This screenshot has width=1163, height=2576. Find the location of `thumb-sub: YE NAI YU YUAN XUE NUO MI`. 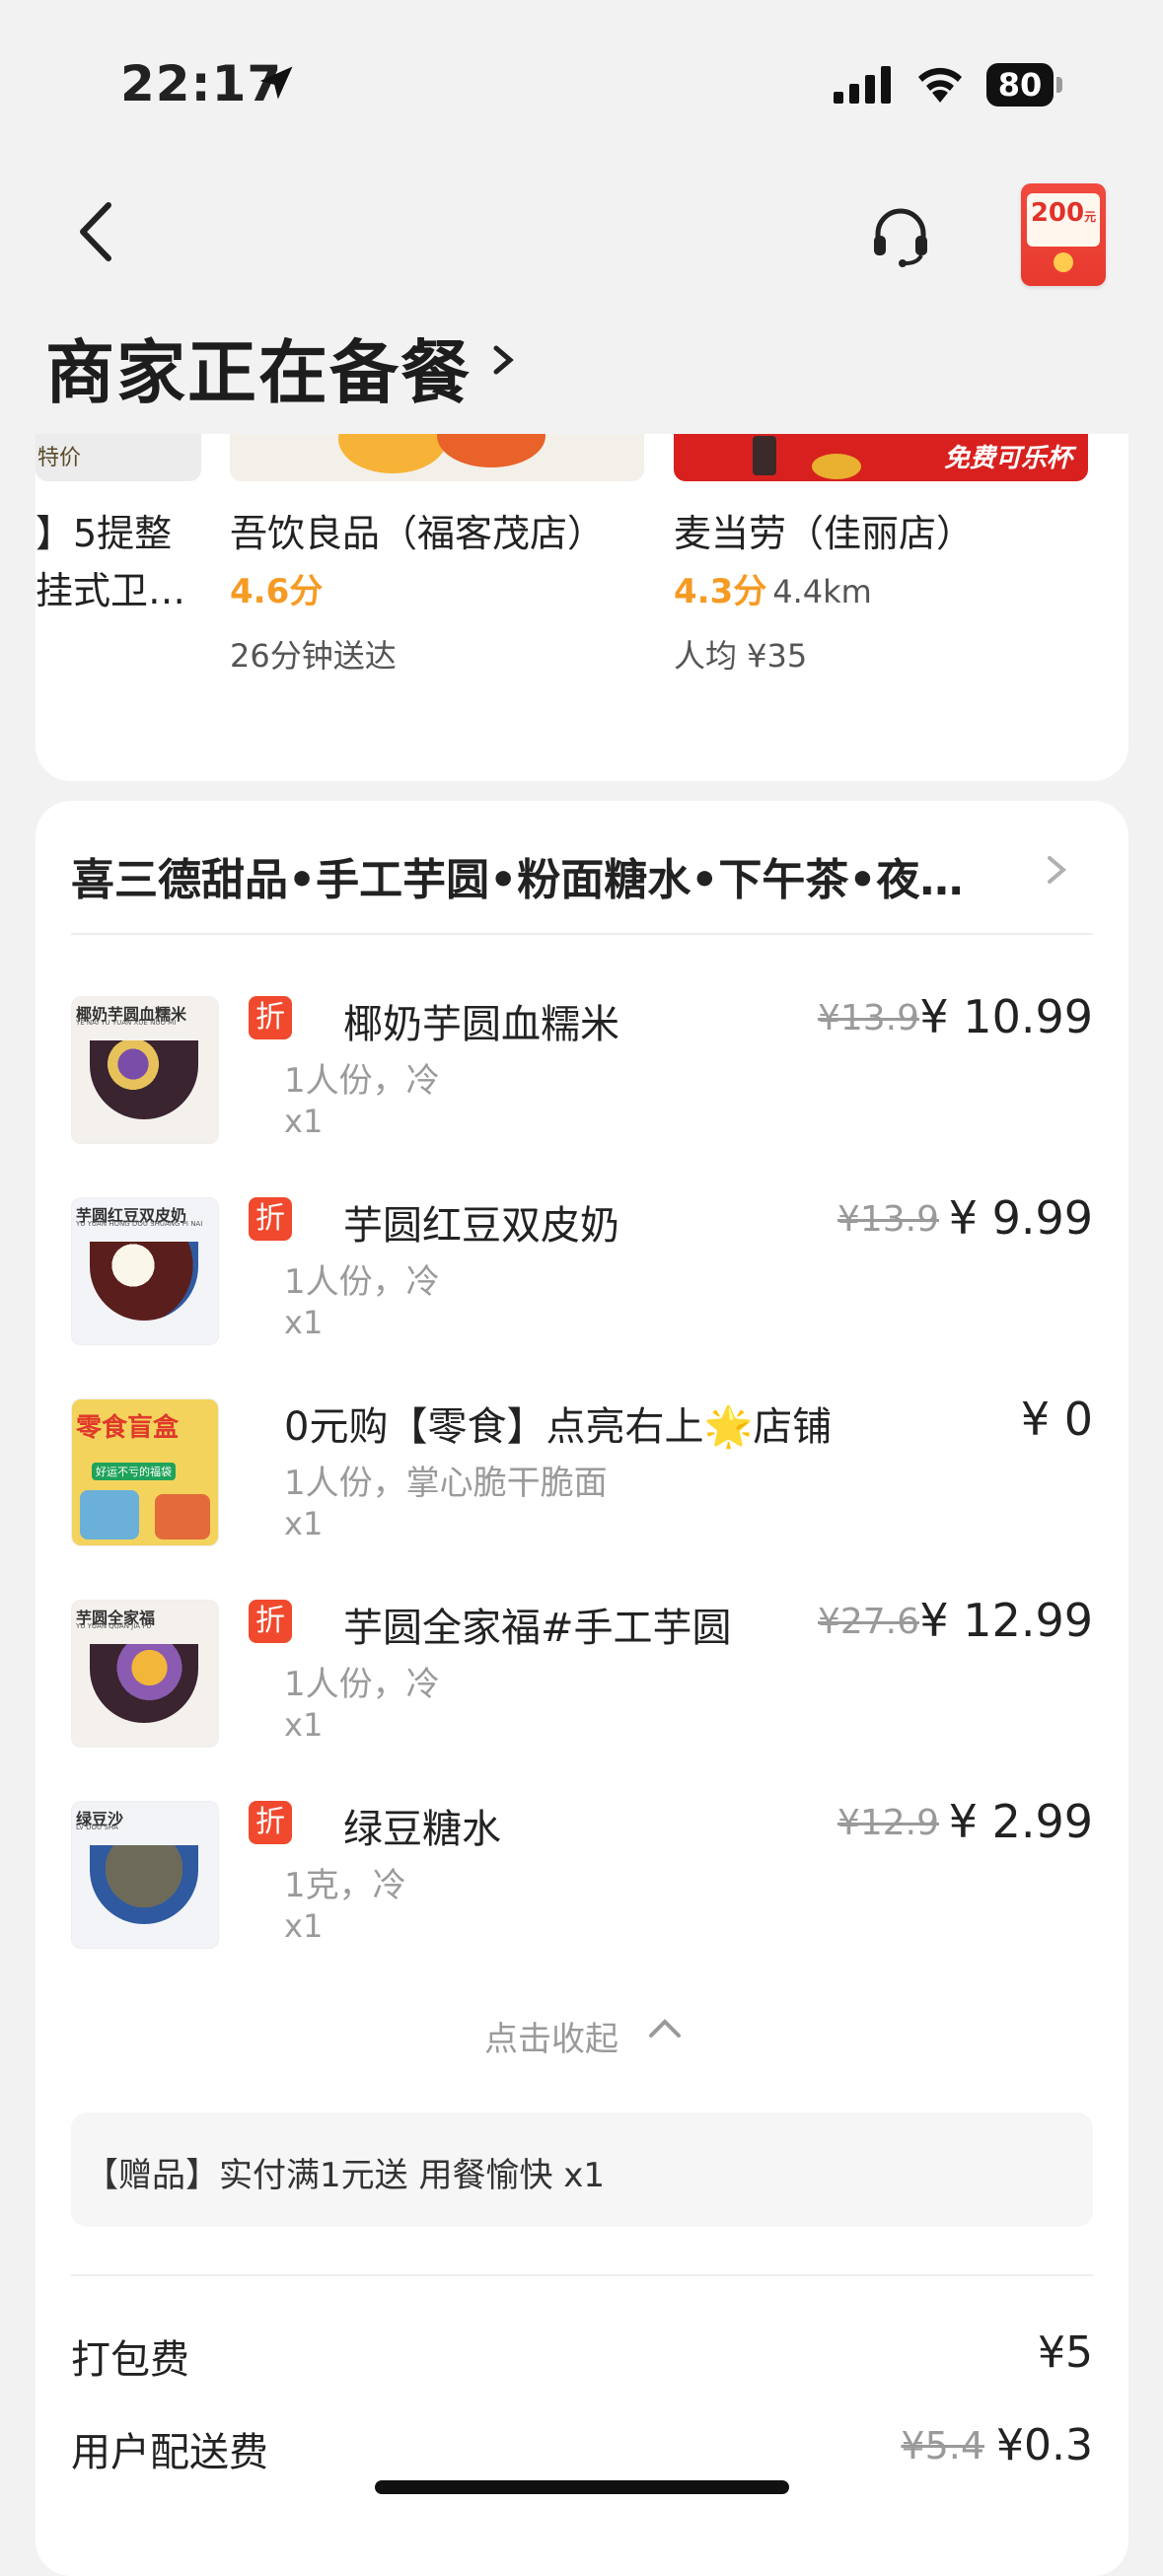

thumb-sub: YE NAI YU YUAN XUE NUO MI is located at coordinates (126, 1023).